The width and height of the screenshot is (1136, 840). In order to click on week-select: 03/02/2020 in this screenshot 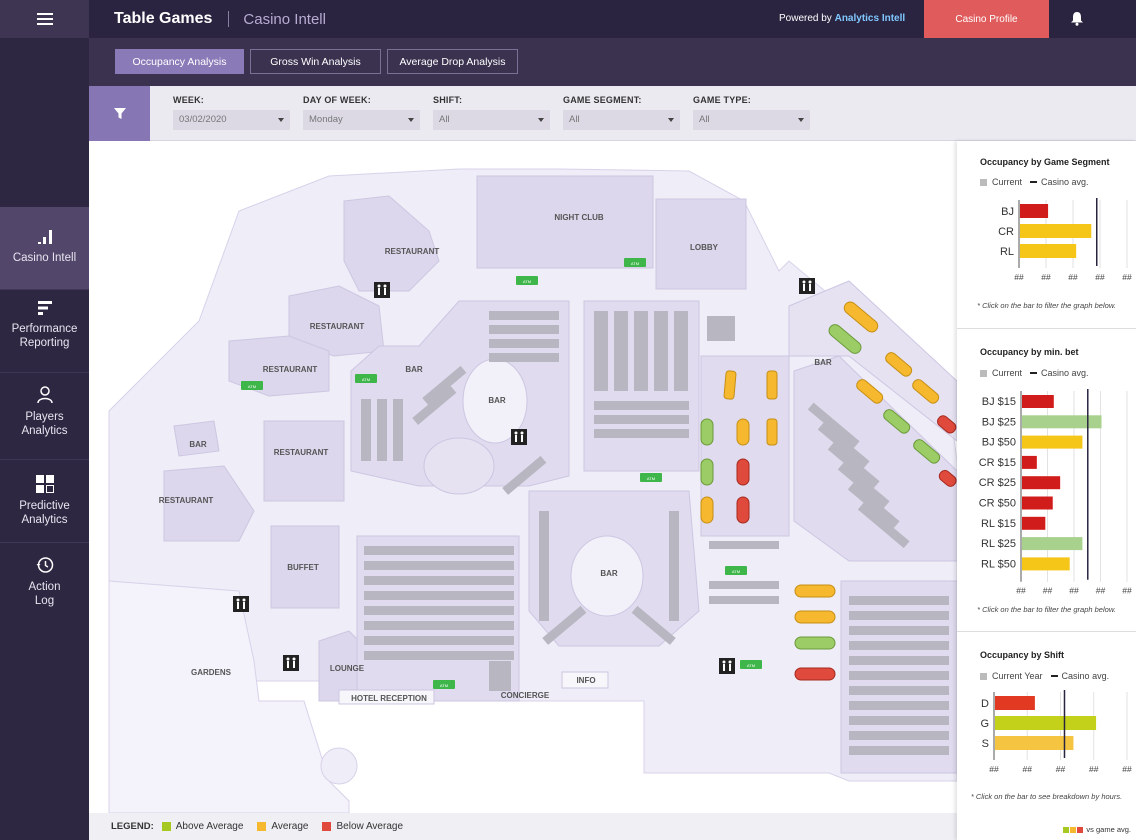, I will do `click(231, 120)`.